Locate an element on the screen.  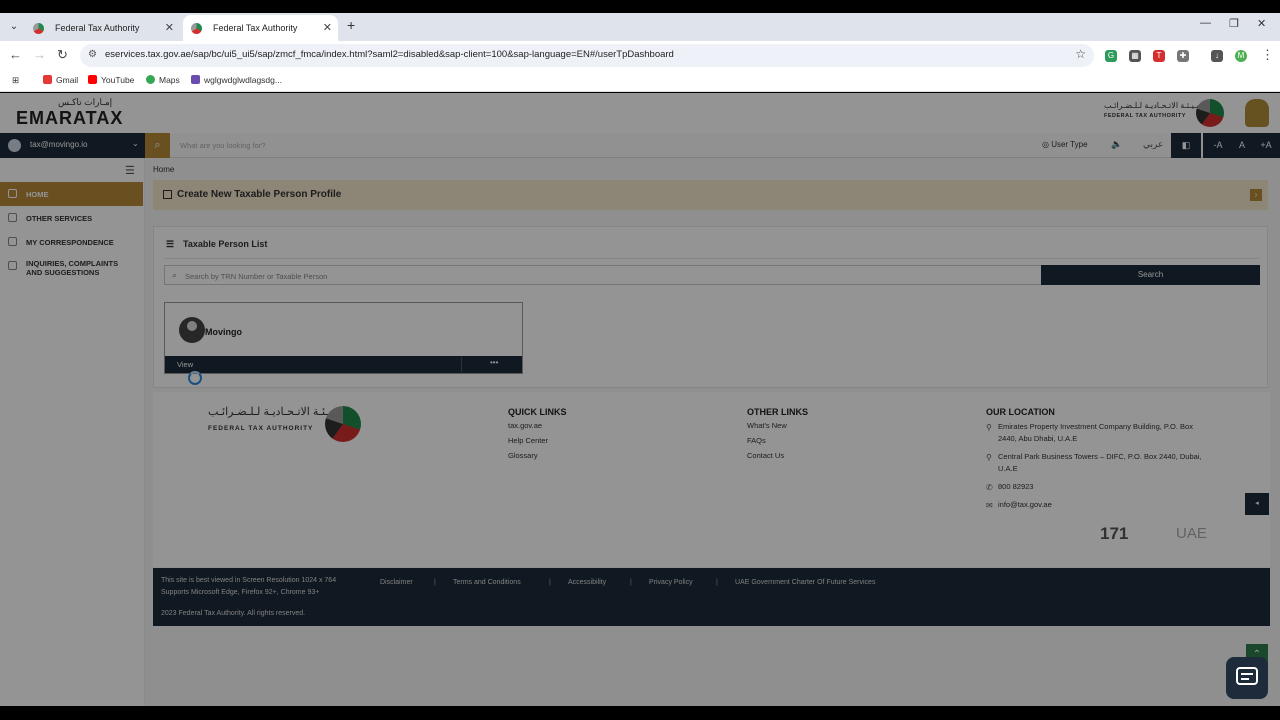
back-icon: ← is located at coordinates (15, 54).